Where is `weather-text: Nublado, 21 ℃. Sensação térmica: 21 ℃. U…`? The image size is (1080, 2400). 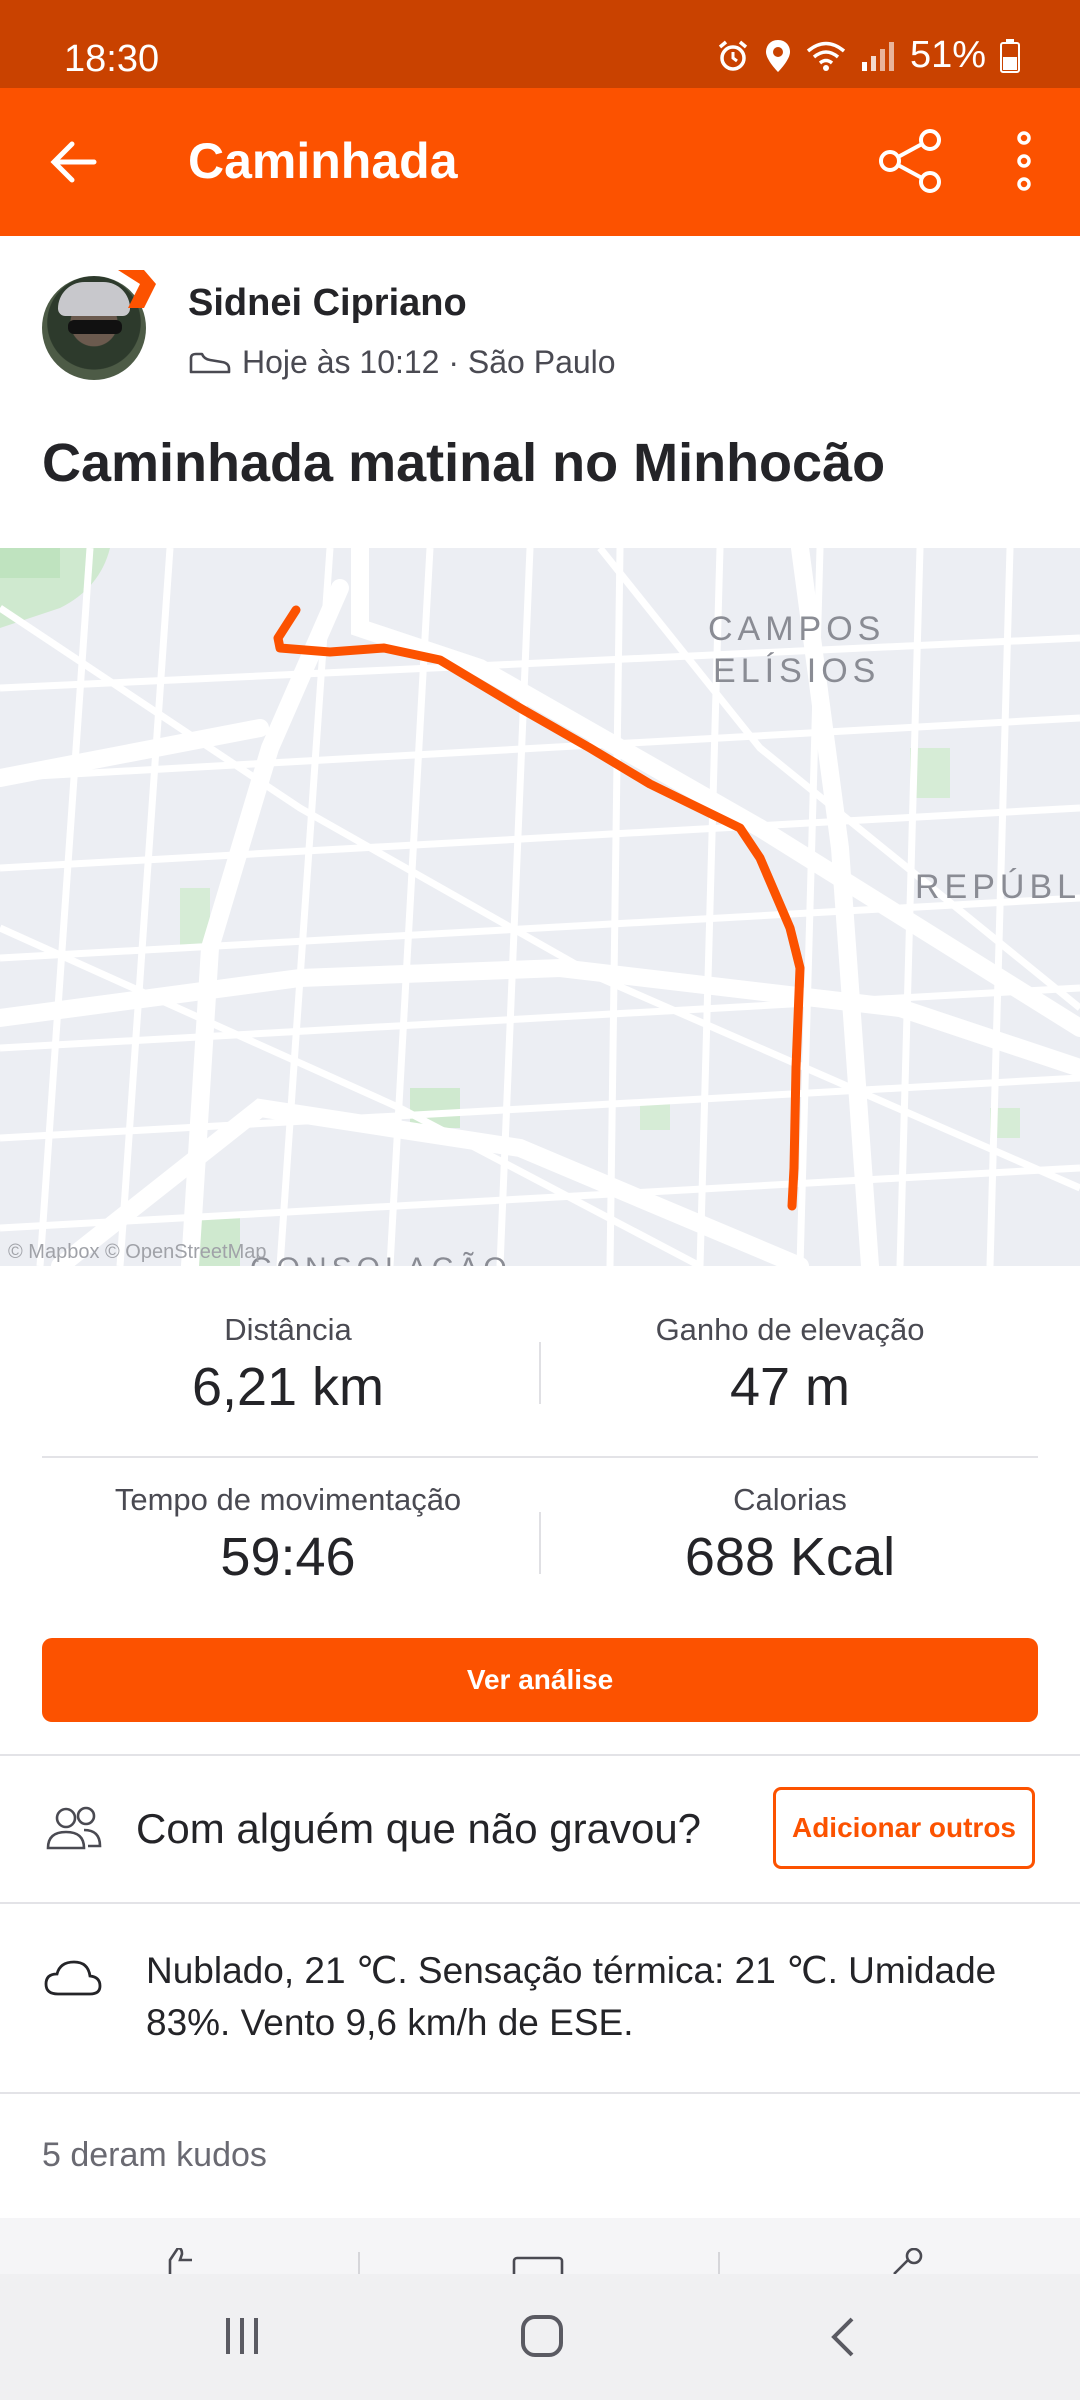
weather-text: Nublado, 21 ℃. Sensação térmica: 21 ℃. U… is located at coordinates (571, 1996).